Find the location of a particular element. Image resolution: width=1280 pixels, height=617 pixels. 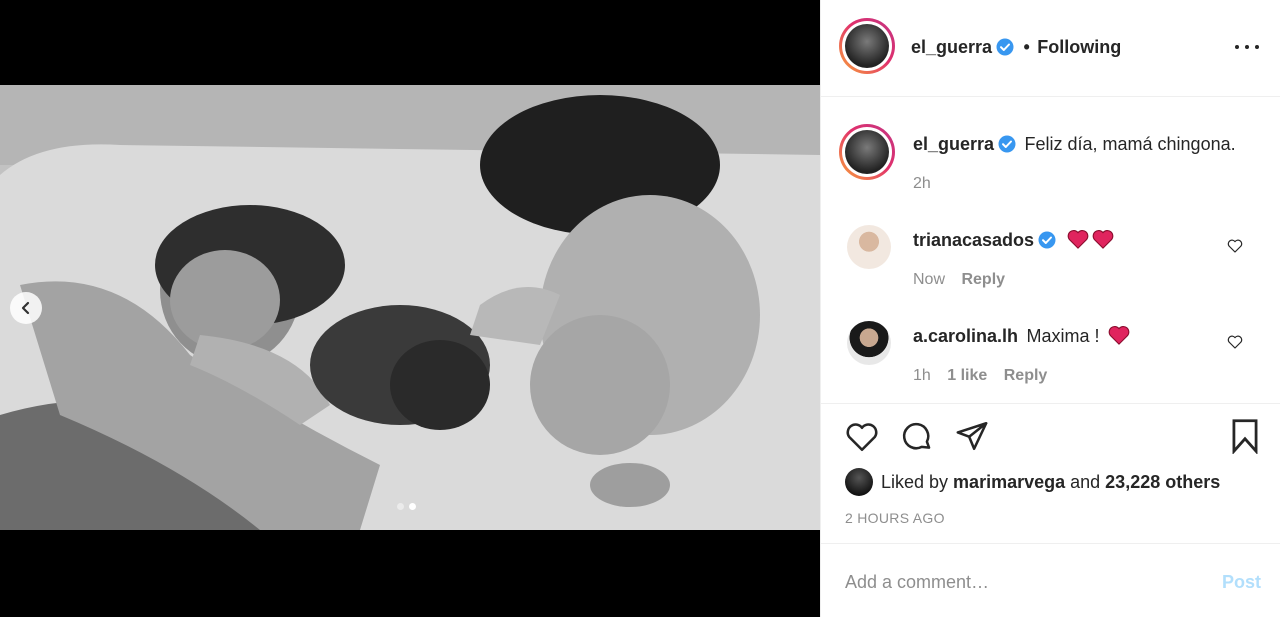

carousel-indicator is located at coordinates (406, 506).